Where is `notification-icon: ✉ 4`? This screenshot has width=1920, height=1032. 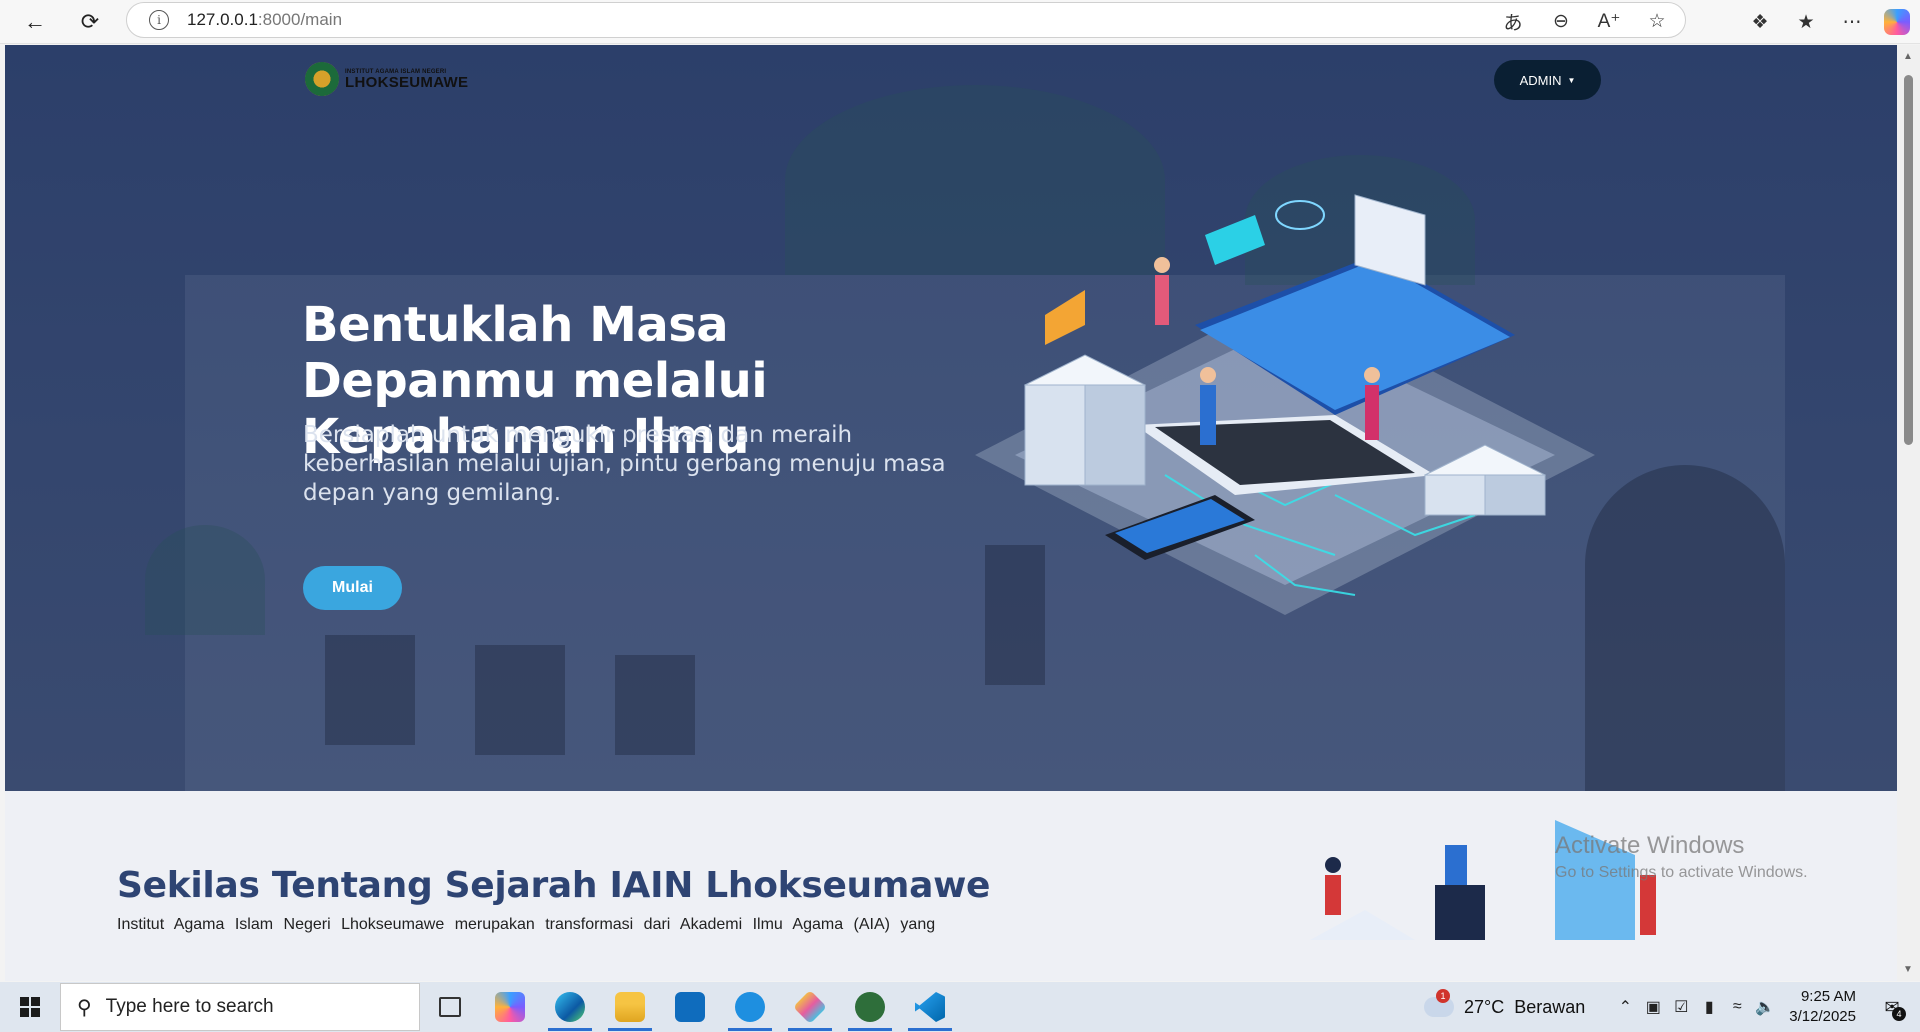 notification-icon: ✉ 4 is located at coordinates (1892, 1007).